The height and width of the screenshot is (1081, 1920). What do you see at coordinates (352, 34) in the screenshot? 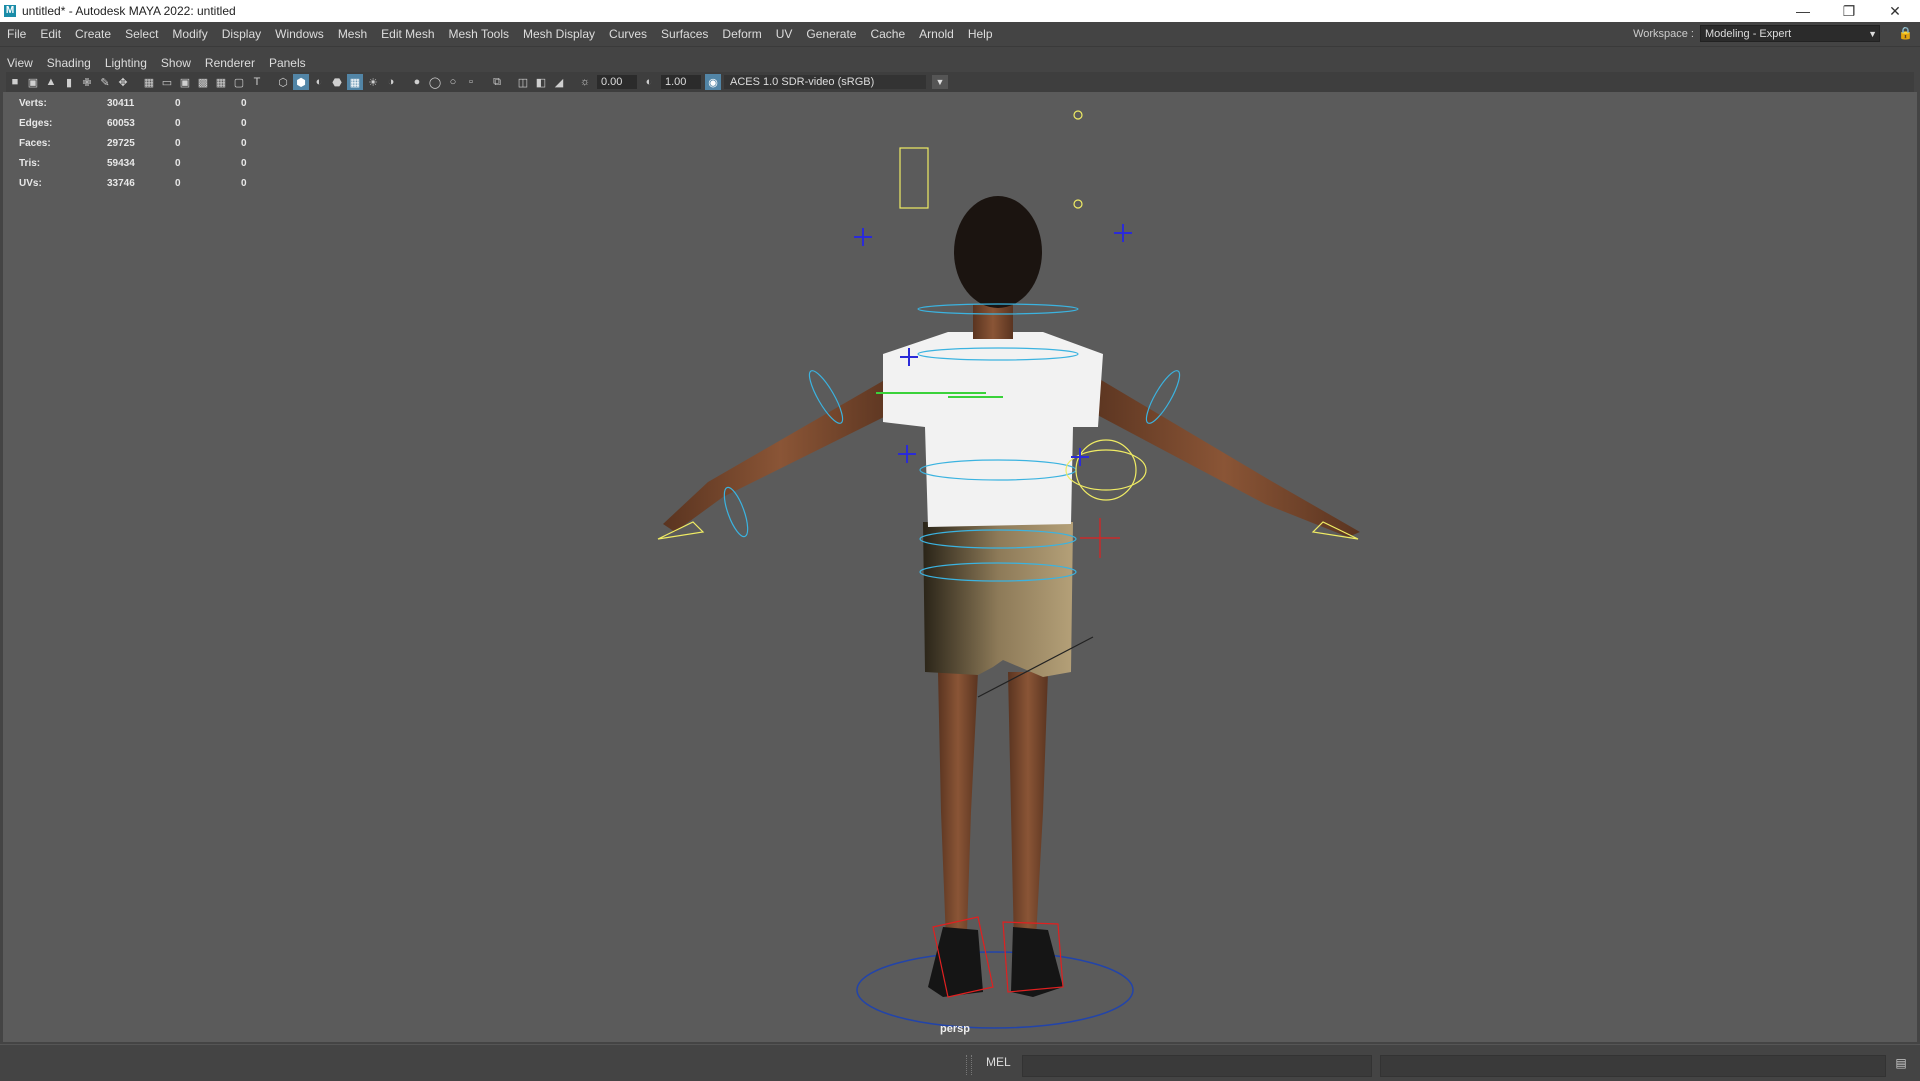
I see `menu-mesh: Mesh` at bounding box center [352, 34].